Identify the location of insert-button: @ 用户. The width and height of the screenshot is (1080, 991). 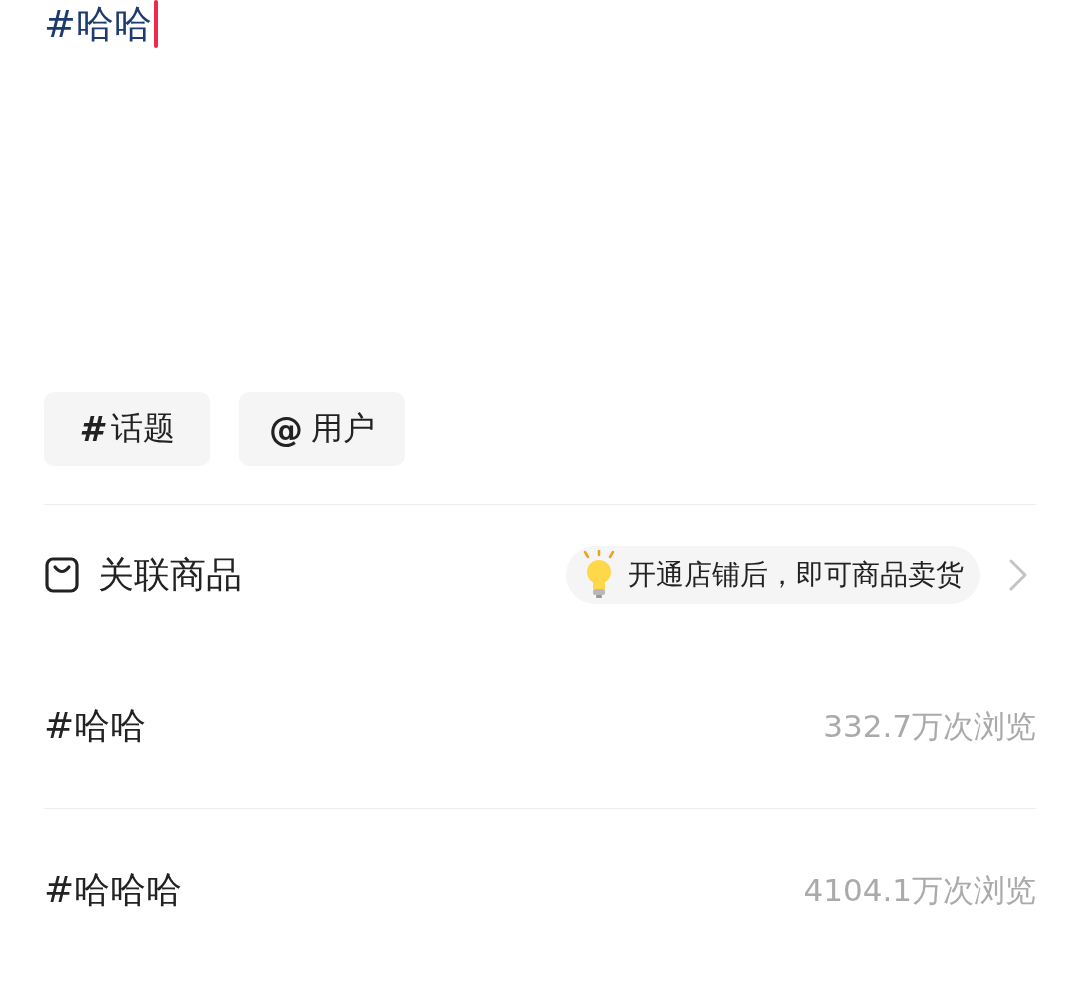
(322, 429).